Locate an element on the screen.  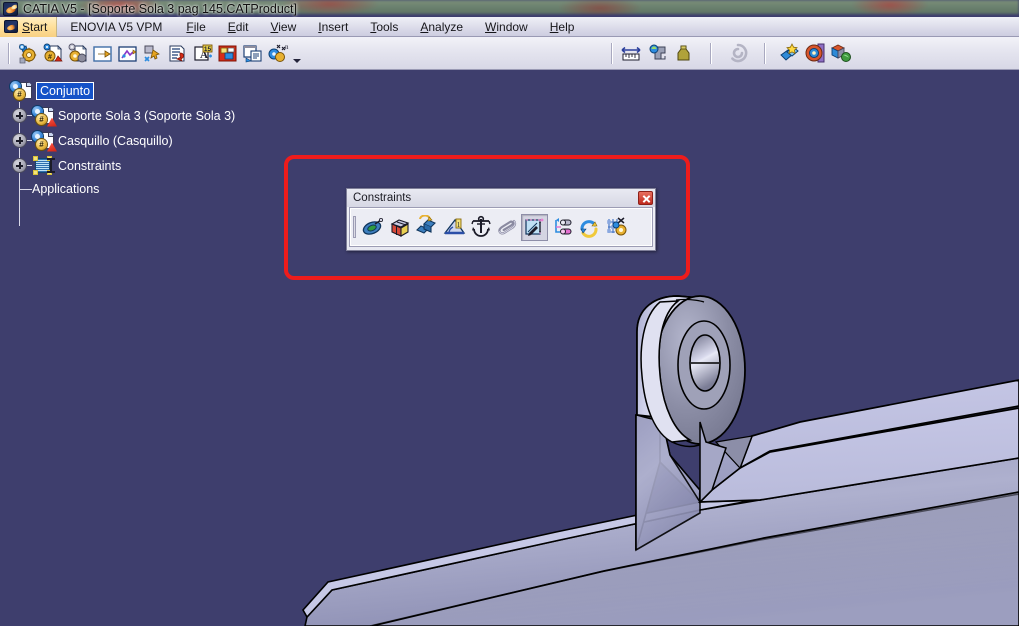
tree-row-soporte: # Soporte Sola 3 (Soporte Sola 3) is located at coordinates (141, 115).